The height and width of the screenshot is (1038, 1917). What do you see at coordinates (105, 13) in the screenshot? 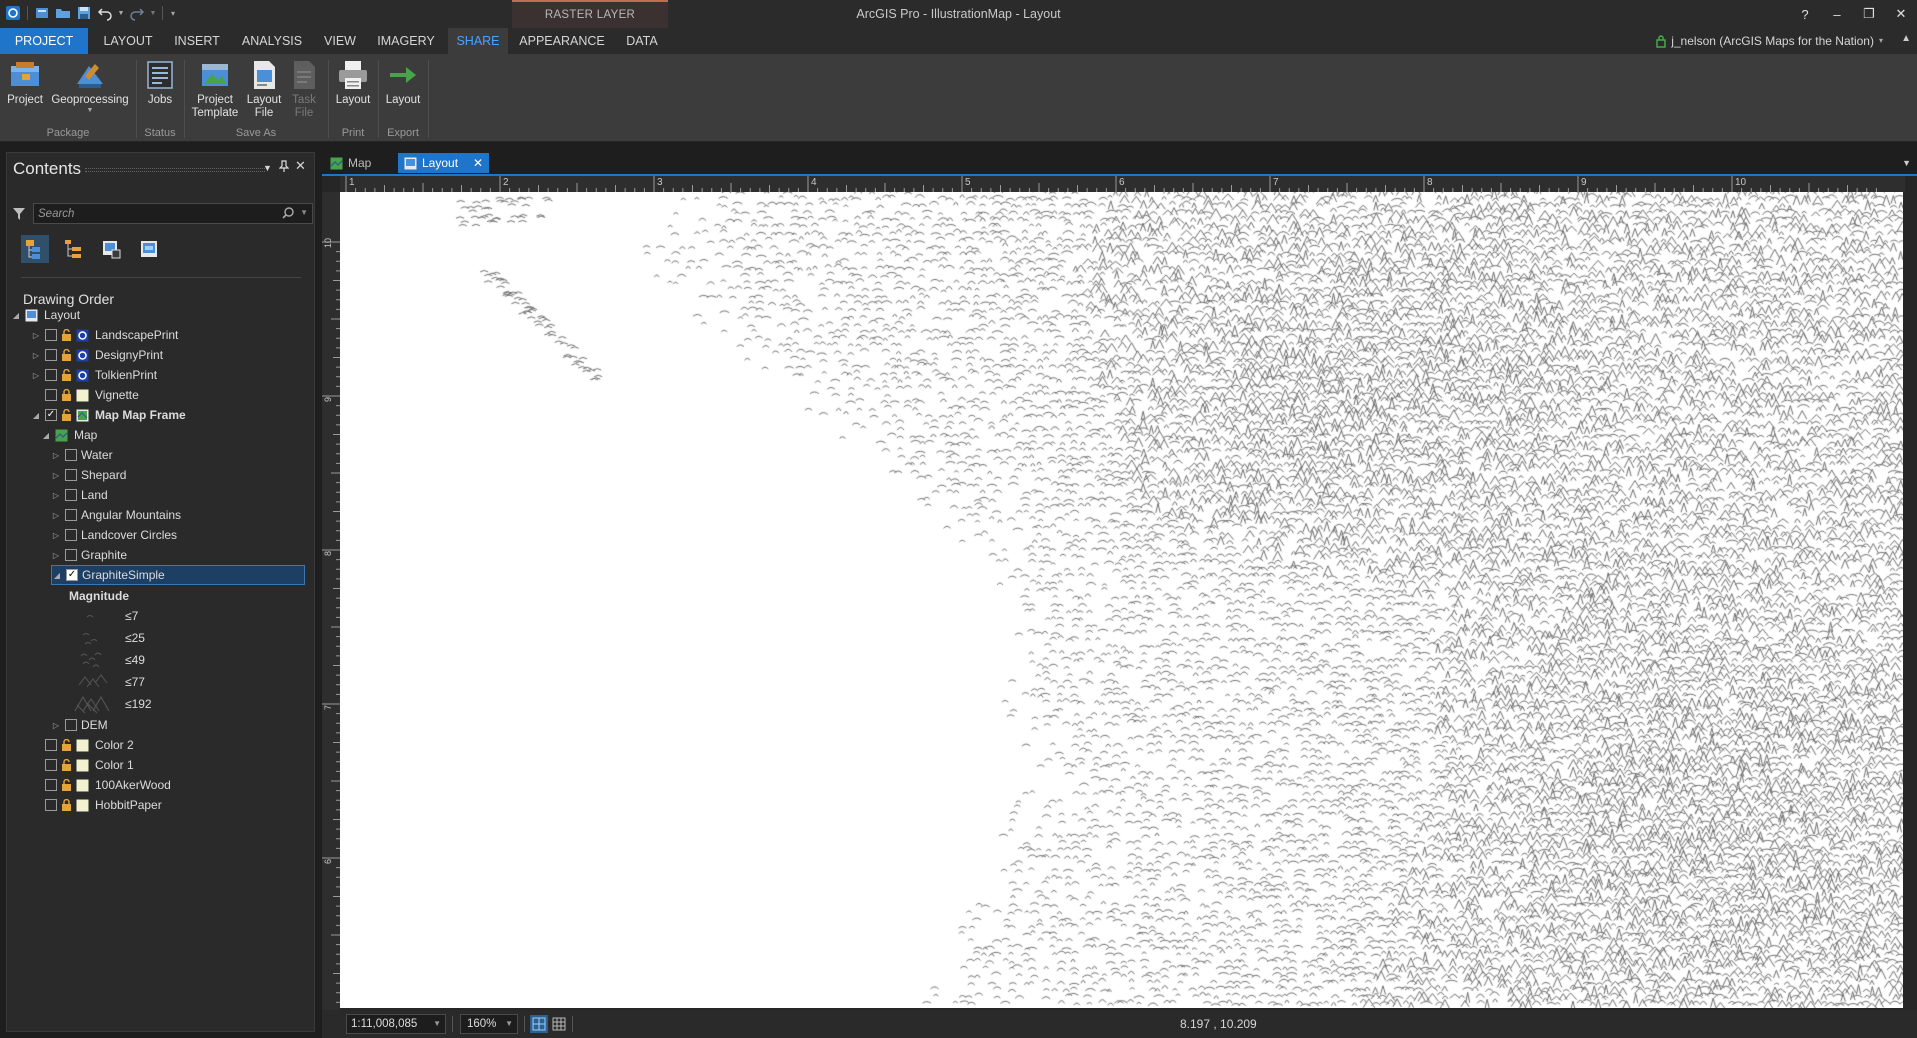
I see `undo-icon` at bounding box center [105, 13].